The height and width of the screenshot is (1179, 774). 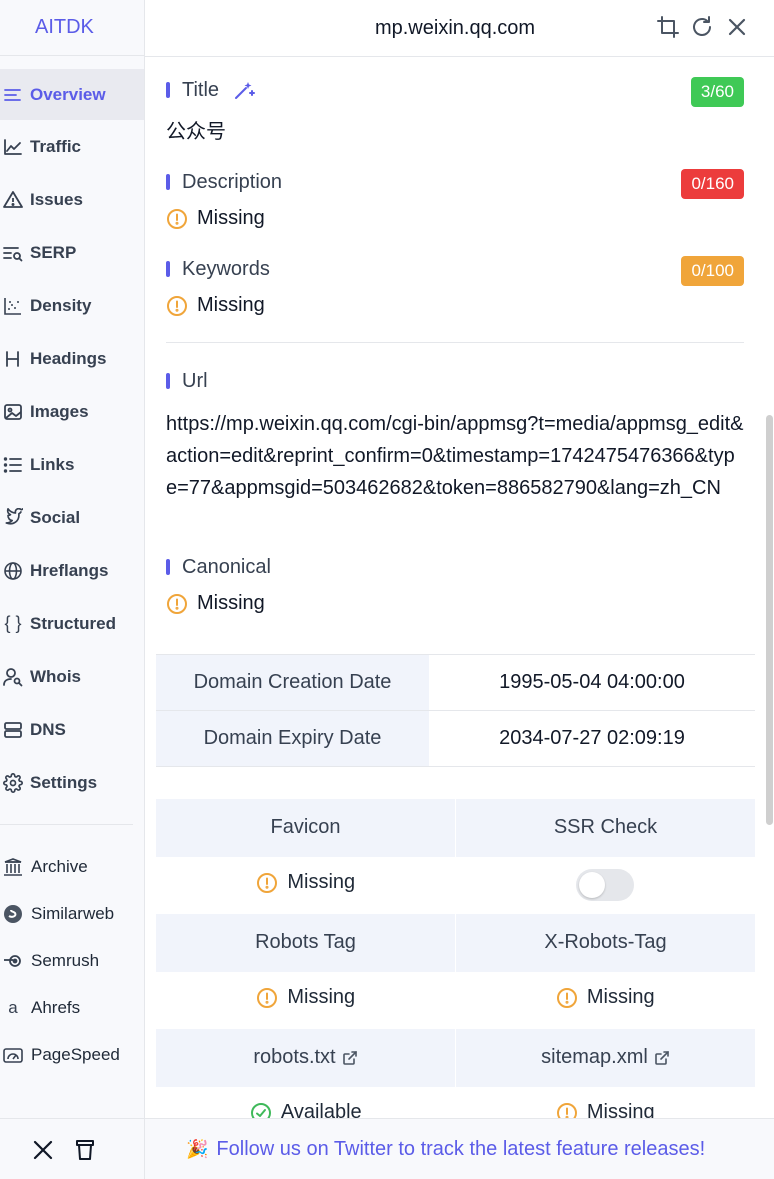 What do you see at coordinates (72, 623) in the screenshot?
I see `sidebar-item-structured: { } Structured` at bounding box center [72, 623].